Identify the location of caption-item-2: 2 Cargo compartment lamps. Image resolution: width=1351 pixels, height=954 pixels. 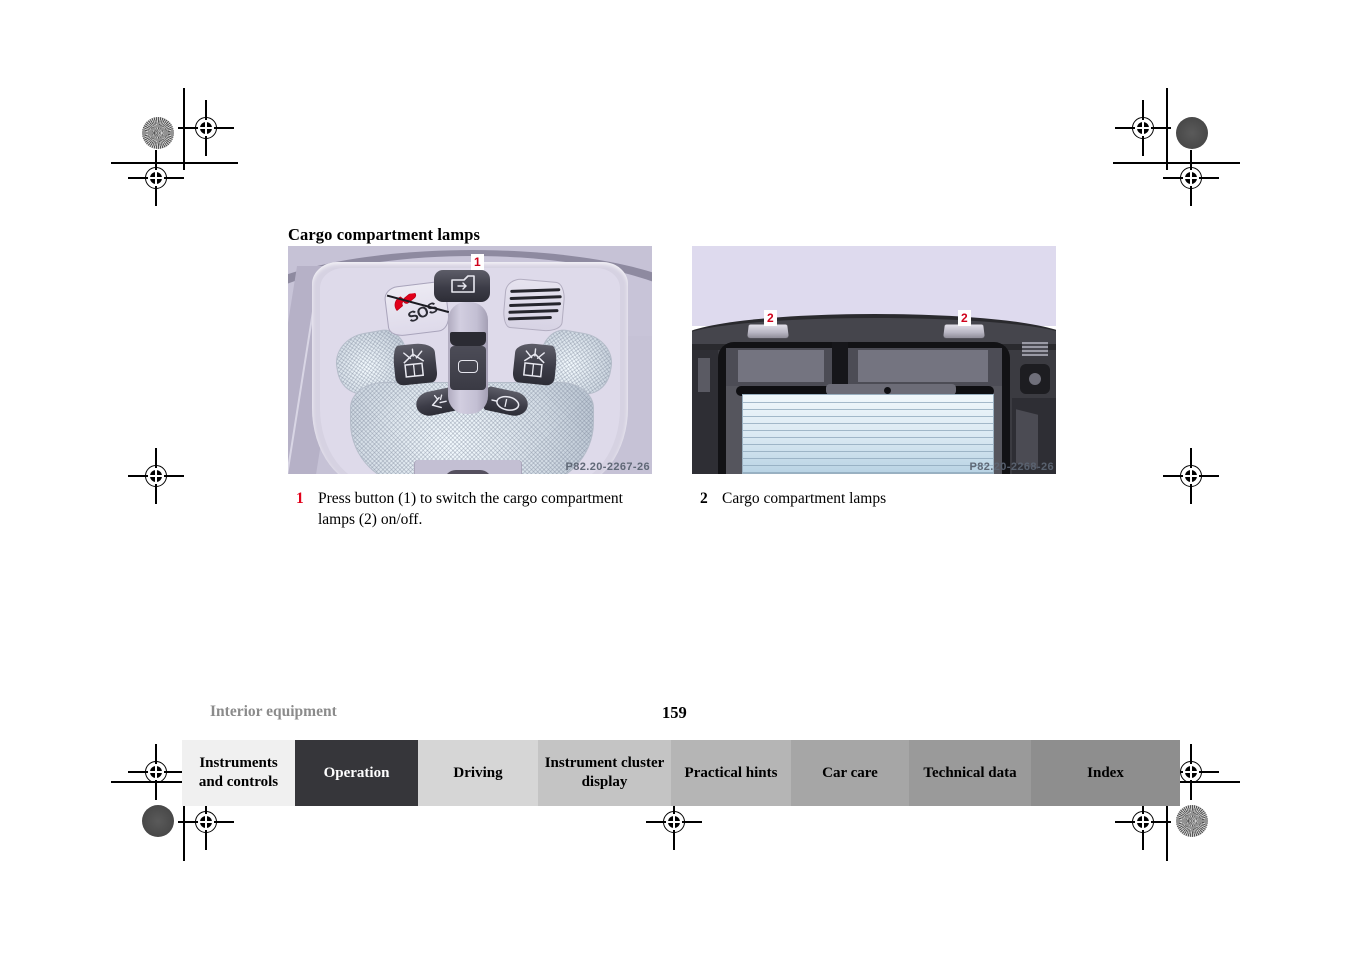
(880, 498).